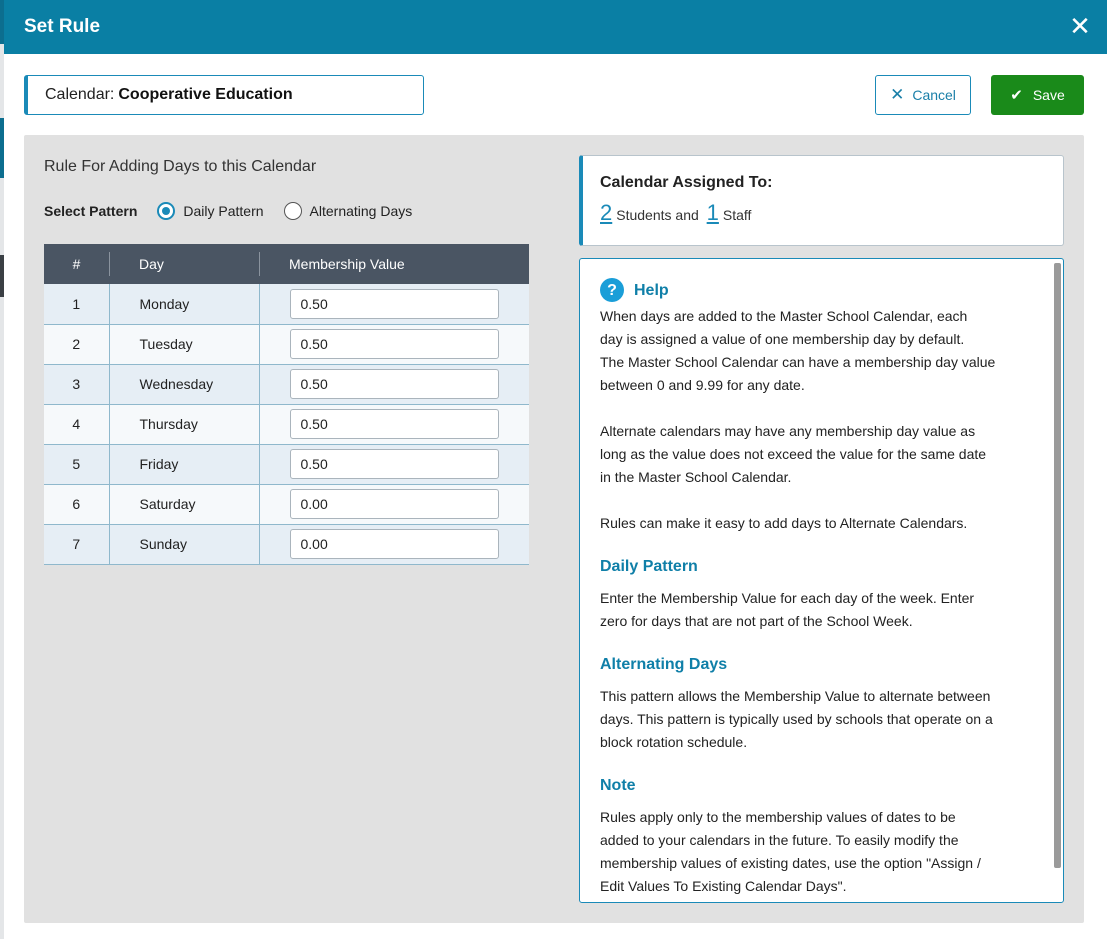 Image resolution: width=1107 pixels, height=939 pixels. What do you see at coordinates (361, 211) in the screenshot?
I see `alternating-days-label: Alternating Days` at bounding box center [361, 211].